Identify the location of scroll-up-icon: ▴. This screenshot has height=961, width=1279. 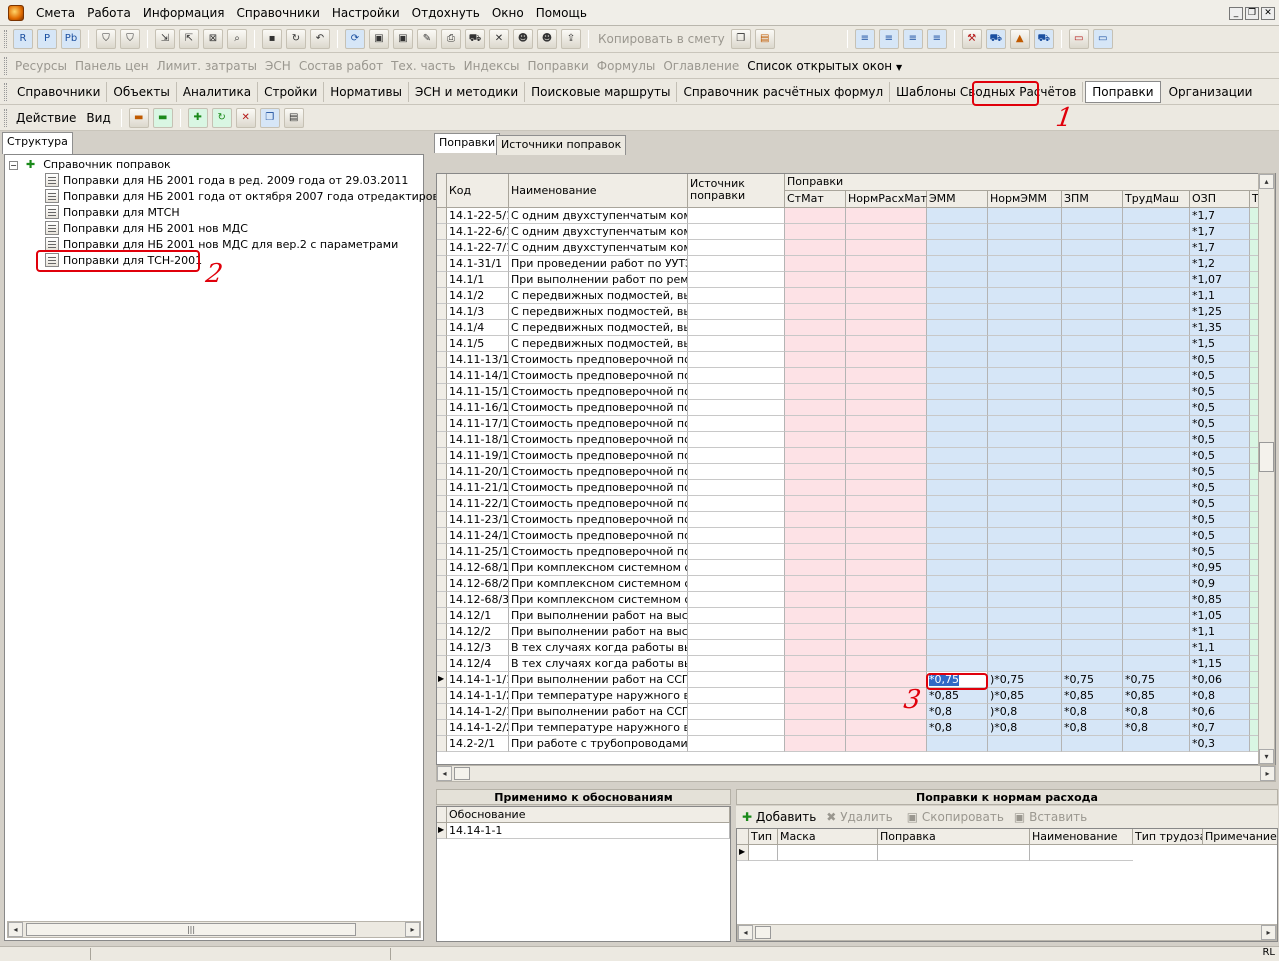
(1266, 181).